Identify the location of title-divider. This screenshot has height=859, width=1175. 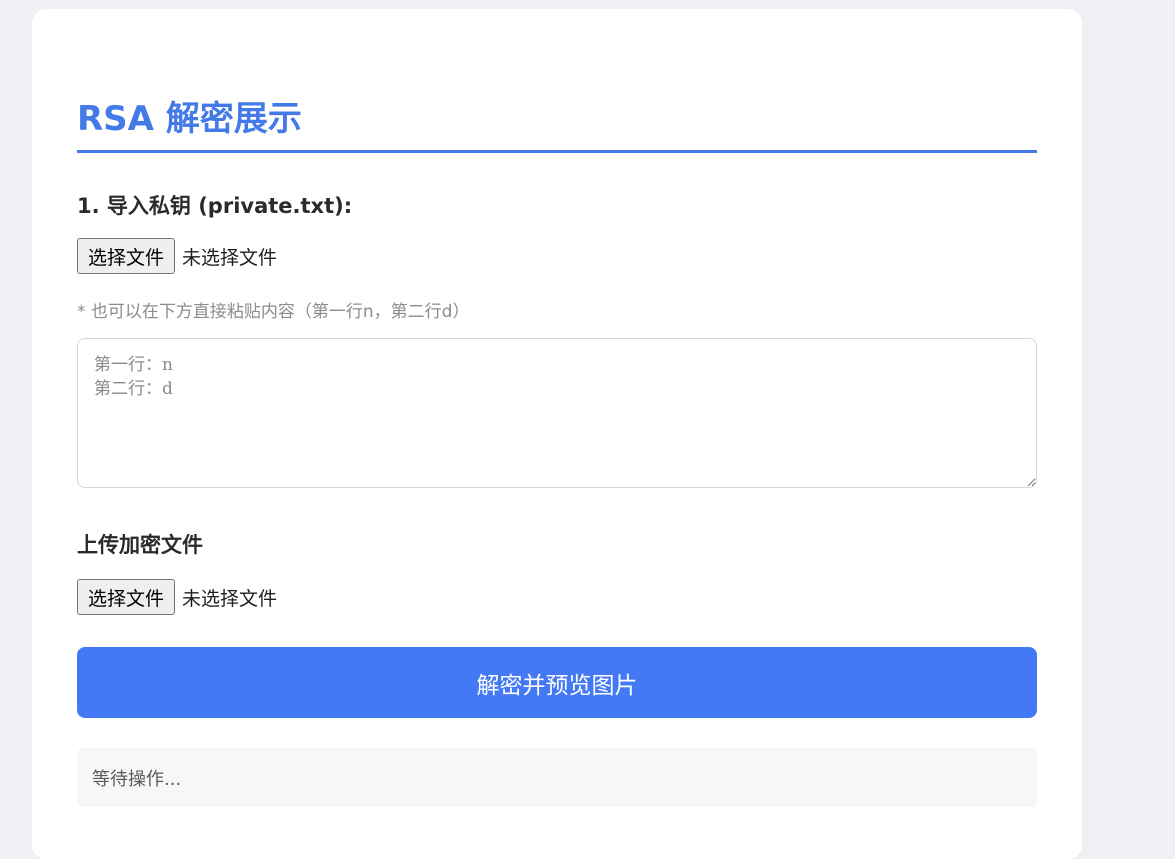
(557, 151).